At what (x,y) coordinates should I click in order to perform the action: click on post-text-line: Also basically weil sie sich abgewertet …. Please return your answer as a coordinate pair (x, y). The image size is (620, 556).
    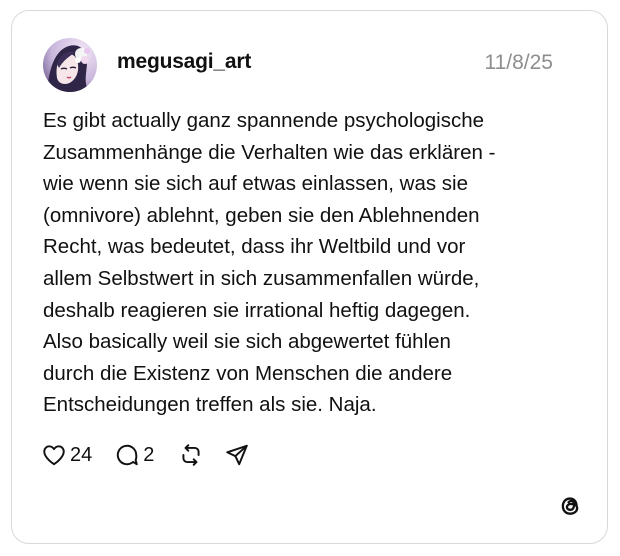
    Looking at the image, I should click on (247, 342).